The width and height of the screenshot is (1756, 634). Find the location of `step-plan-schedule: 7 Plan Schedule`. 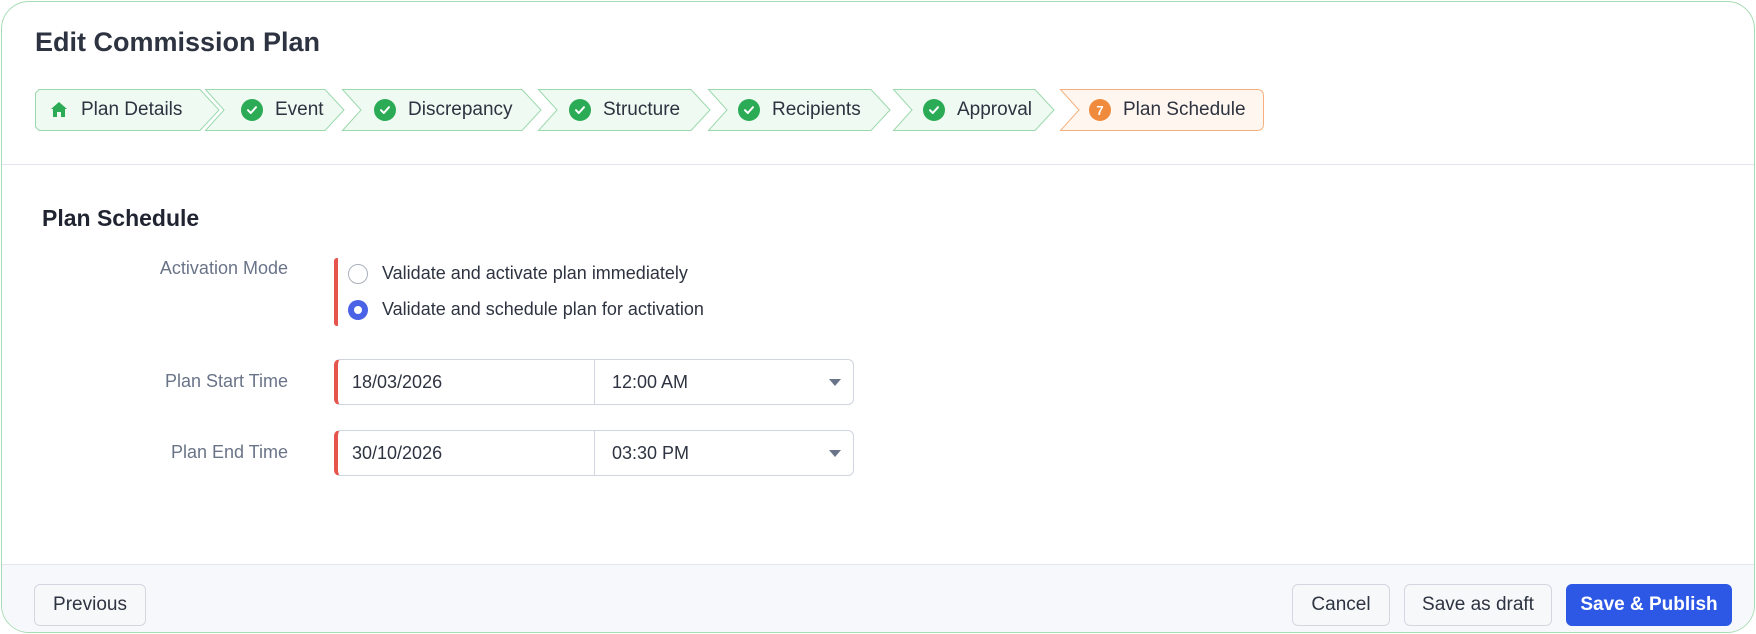

step-plan-schedule: 7 Plan Schedule is located at coordinates (1161, 110).